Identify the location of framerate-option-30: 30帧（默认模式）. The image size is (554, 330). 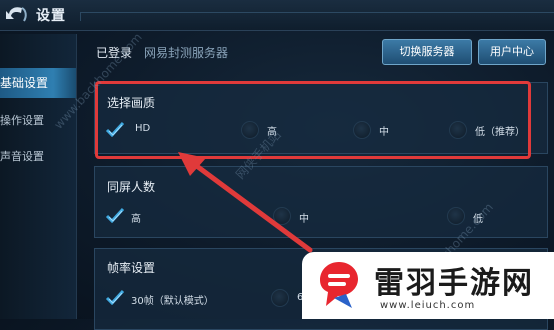
(172, 299).